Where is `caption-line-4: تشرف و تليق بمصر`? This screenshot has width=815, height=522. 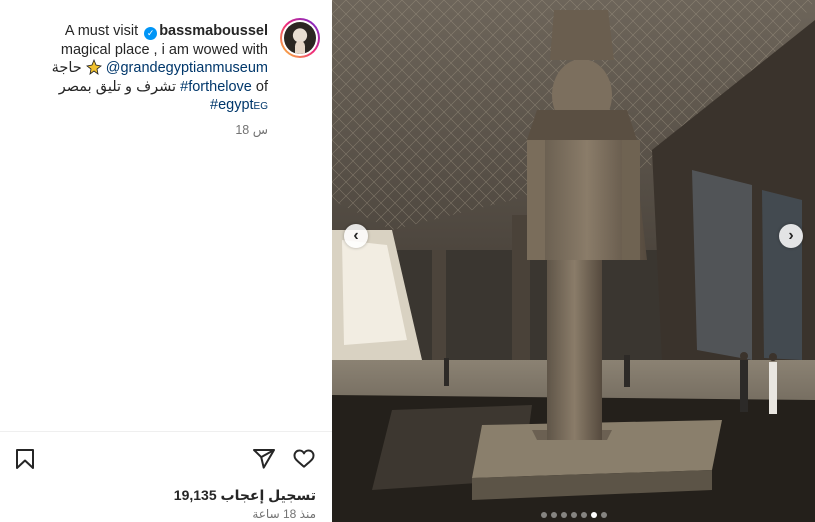 caption-line-4: تشرف و تليق بمصر is located at coordinates (117, 86).